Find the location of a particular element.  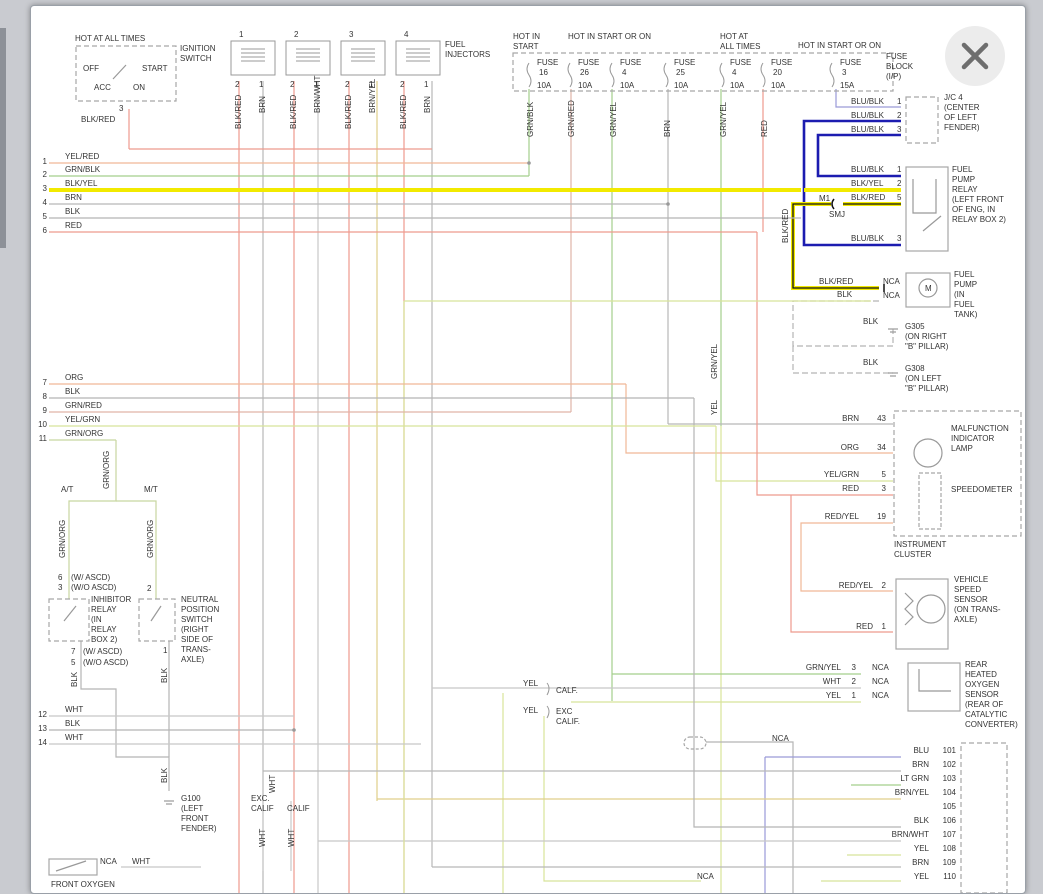

ecm-wire: BRN/YEL is located at coordinates (912, 792).